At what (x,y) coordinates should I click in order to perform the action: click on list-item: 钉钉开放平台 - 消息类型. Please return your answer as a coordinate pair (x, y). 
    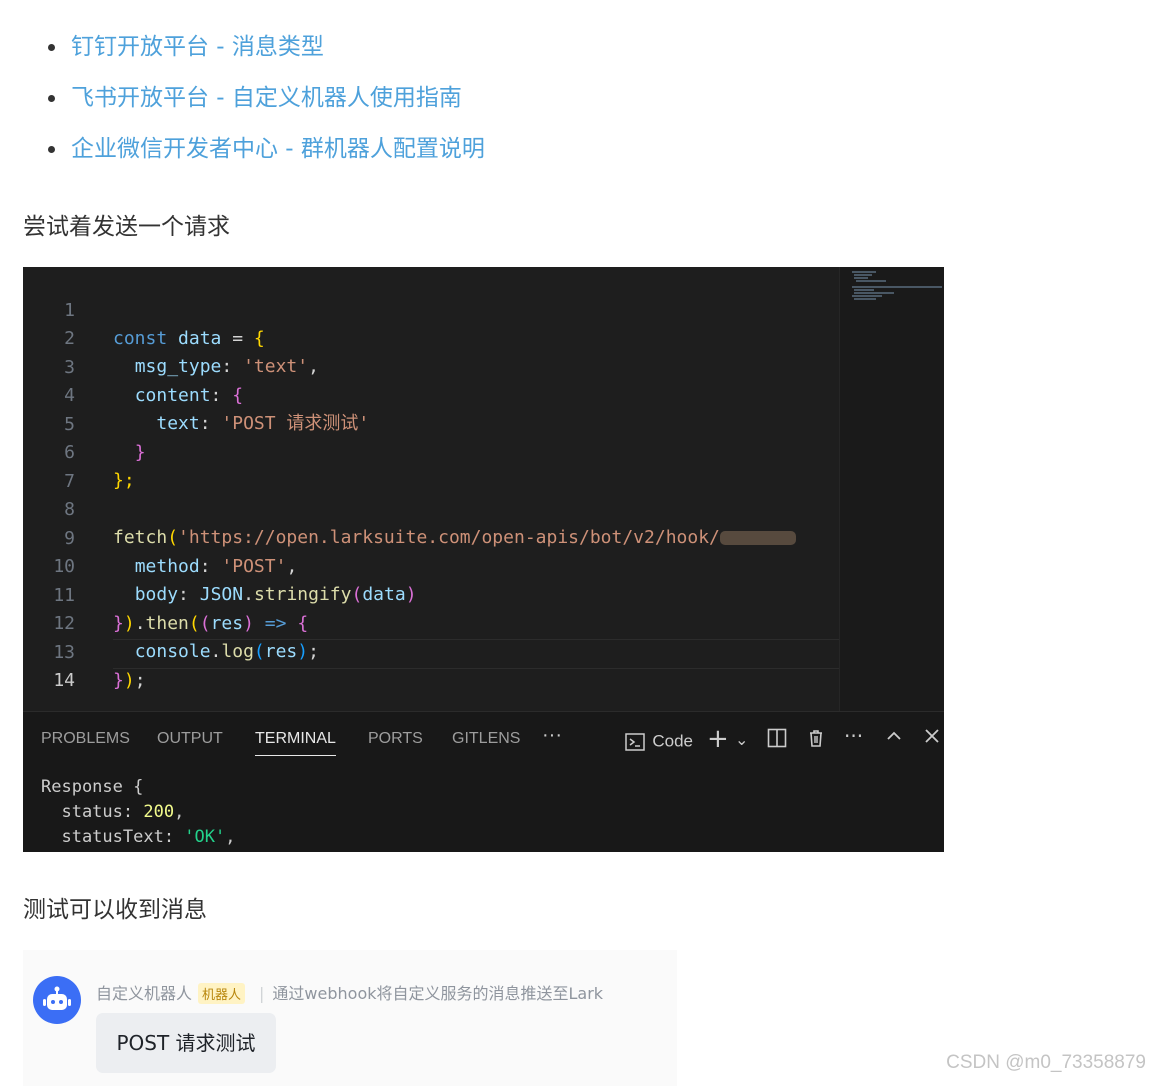
    Looking at the image, I should click on (266, 49).